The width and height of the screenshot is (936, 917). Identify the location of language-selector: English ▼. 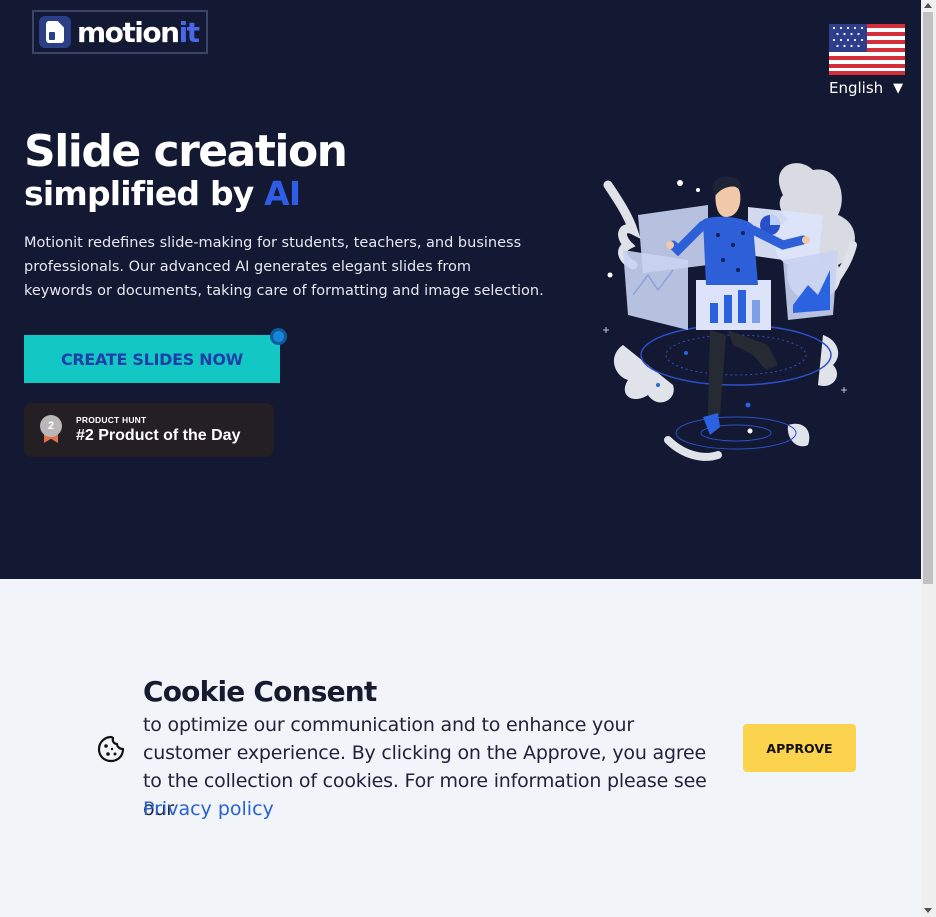
(869, 60).